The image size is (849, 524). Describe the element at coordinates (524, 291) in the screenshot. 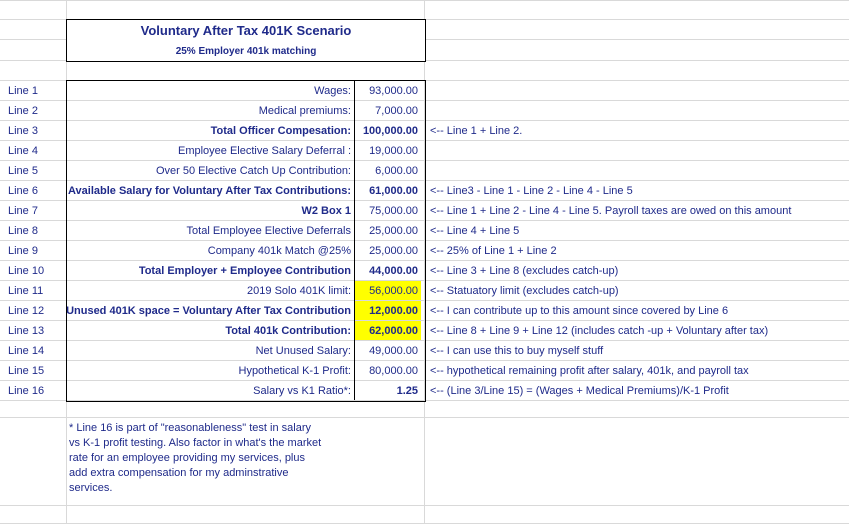

I see `row-note: <-- Statuatory limit (excludes catch-up)` at that location.